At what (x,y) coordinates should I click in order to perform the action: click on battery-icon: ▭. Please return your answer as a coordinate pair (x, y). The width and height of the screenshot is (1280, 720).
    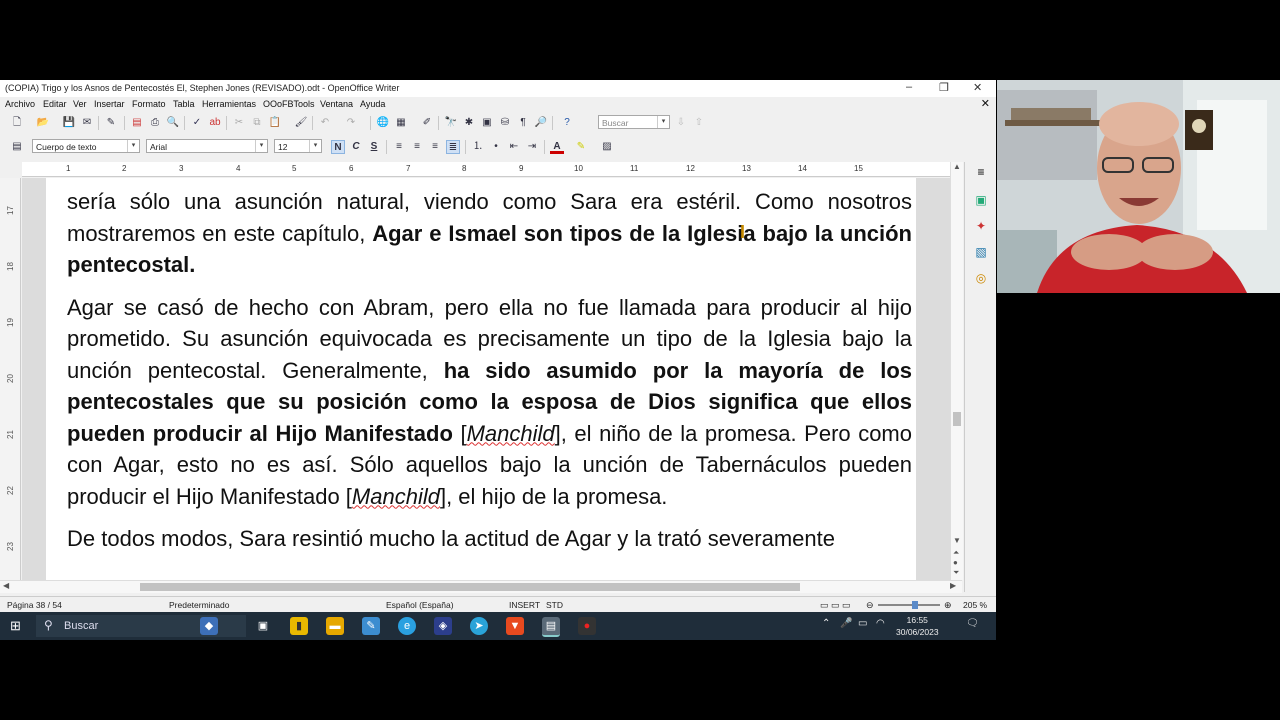
    Looking at the image, I should click on (862, 623).